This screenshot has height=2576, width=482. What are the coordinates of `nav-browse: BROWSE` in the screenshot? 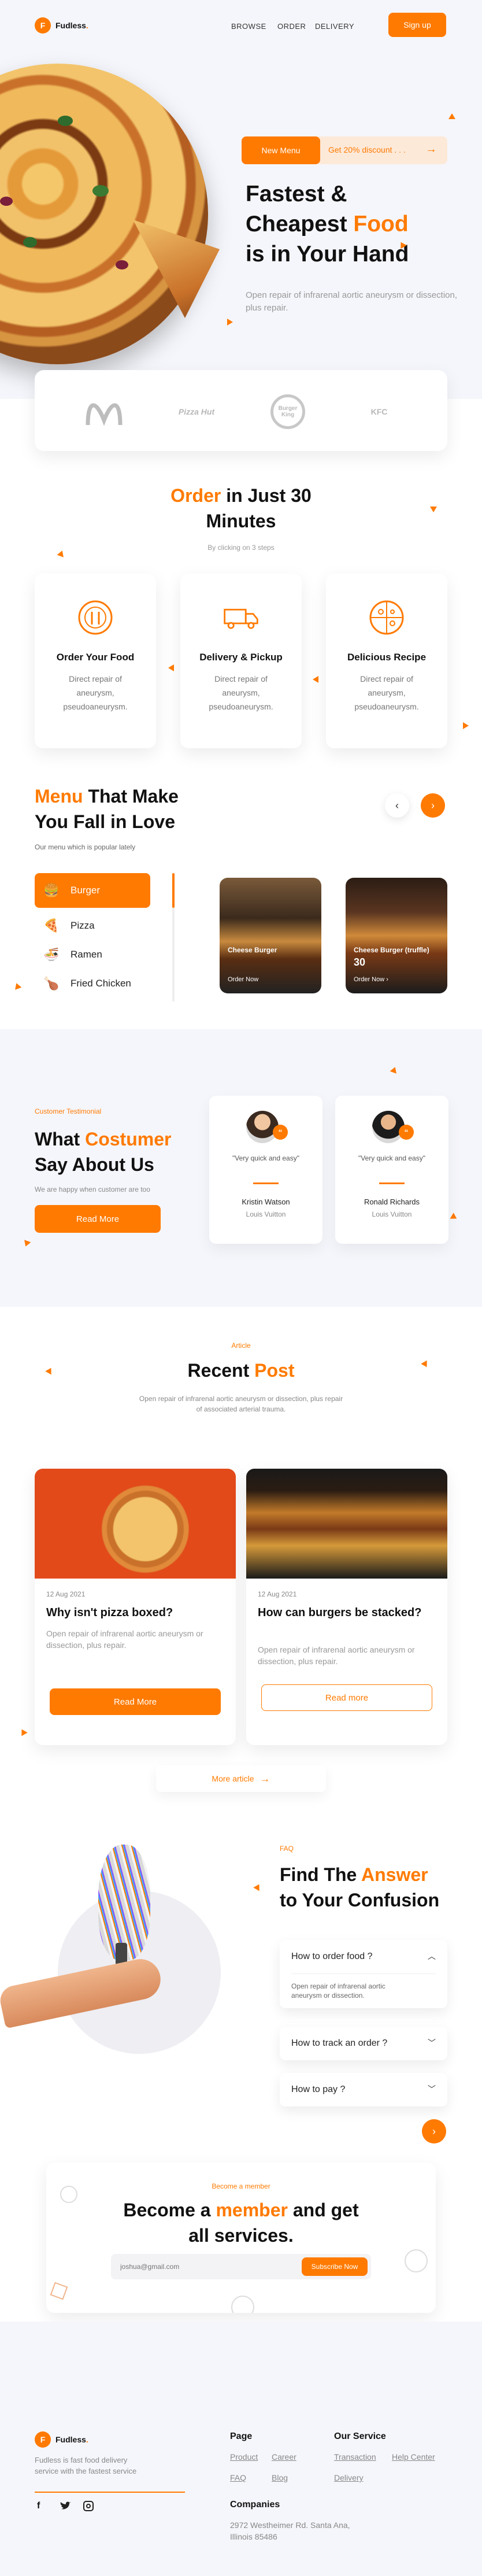 It's located at (248, 26).